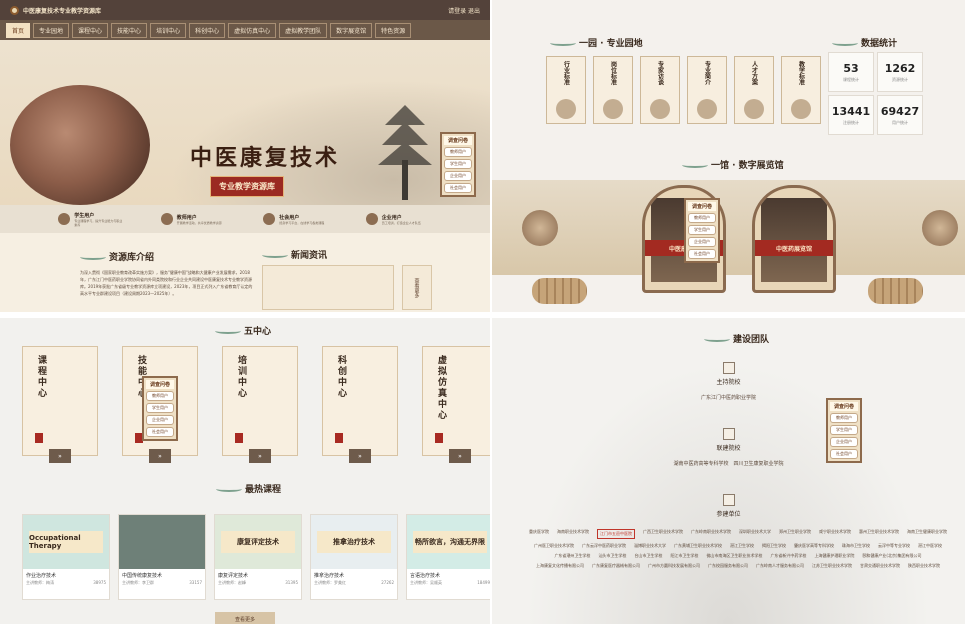  What do you see at coordinates (780, 566) in the screenshot?
I see `partner-item: 广东岭南人才服务有限公司` at bounding box center [780, 566].